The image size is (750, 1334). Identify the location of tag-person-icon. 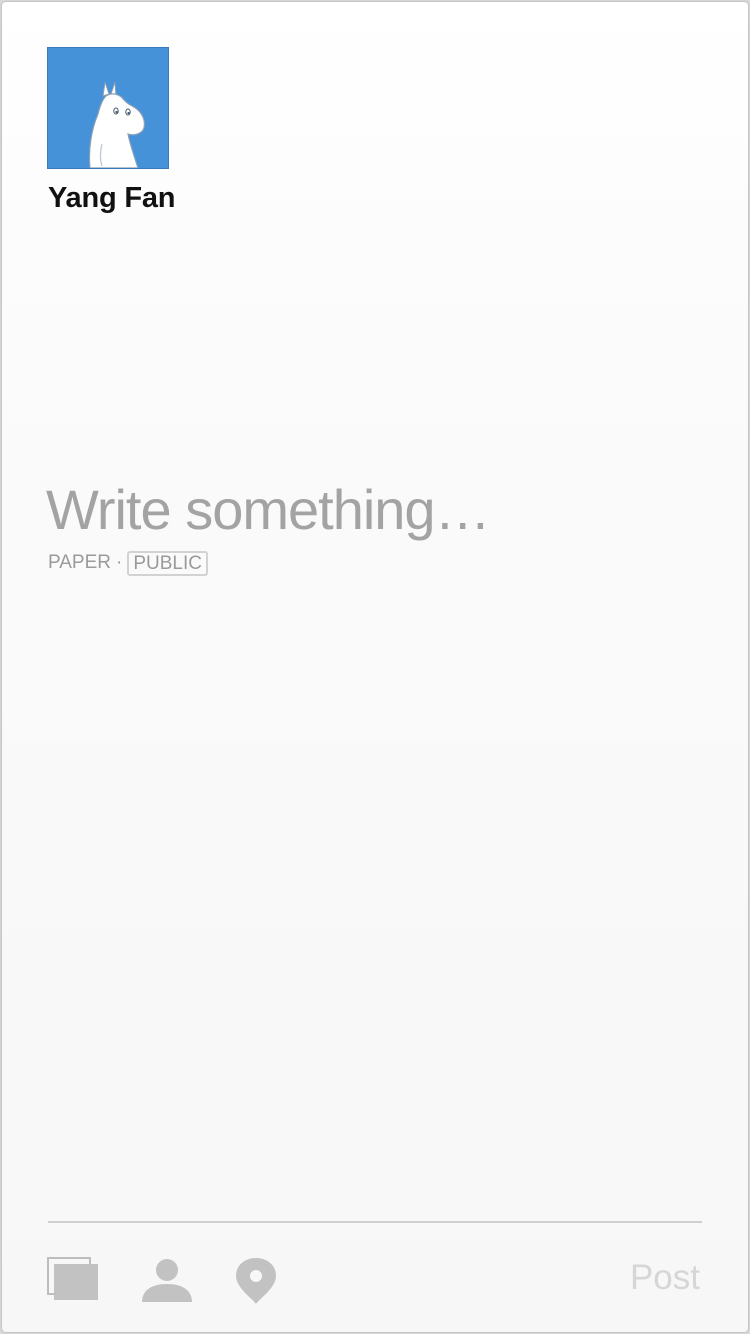
(167, 1280).